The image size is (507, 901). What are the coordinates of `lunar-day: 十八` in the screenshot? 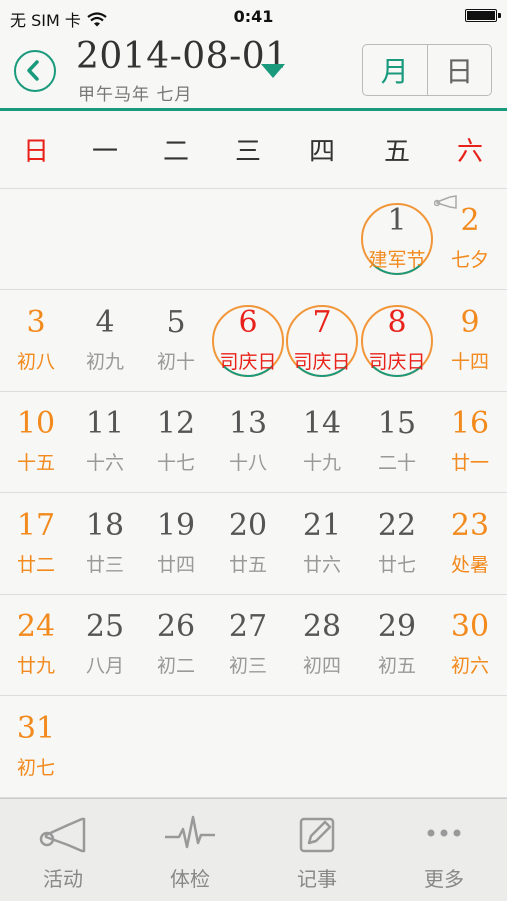 It's located at (247, 463).